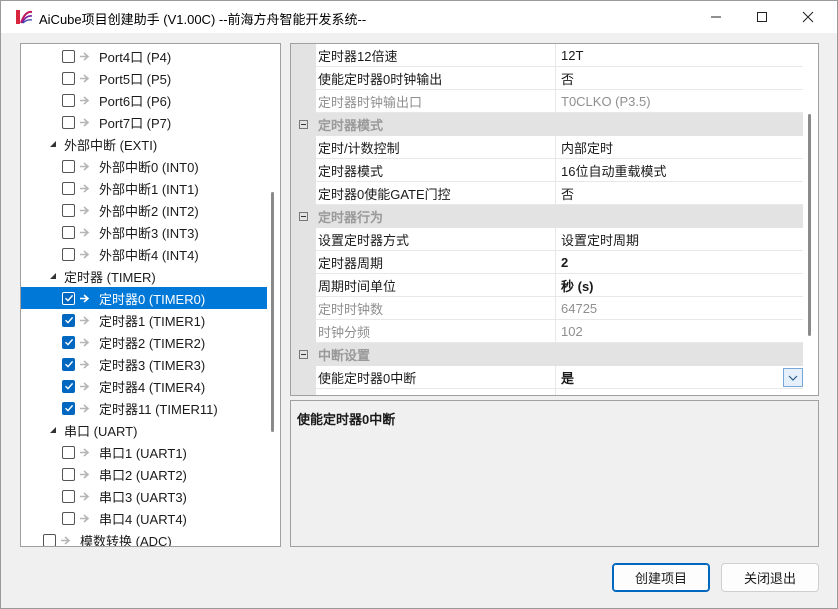 This screenshot has height=609, width=838. Describe the element at coordinates (679, 55) in the screenshot. I see `property-value: 12T` at that location.